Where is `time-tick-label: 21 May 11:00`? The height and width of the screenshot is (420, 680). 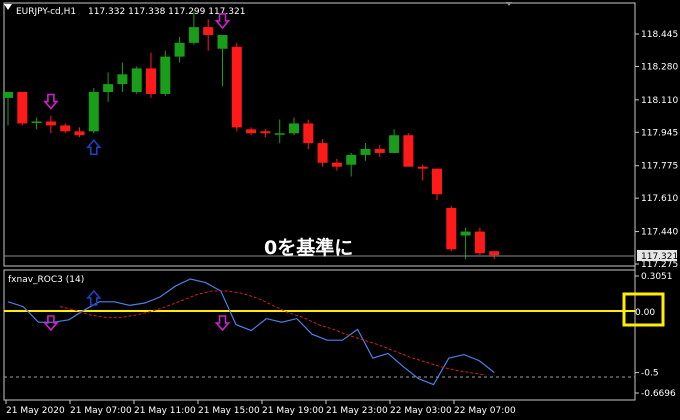
time-tick-label: 21 May 11:00 is located at coordinates (165, 411).